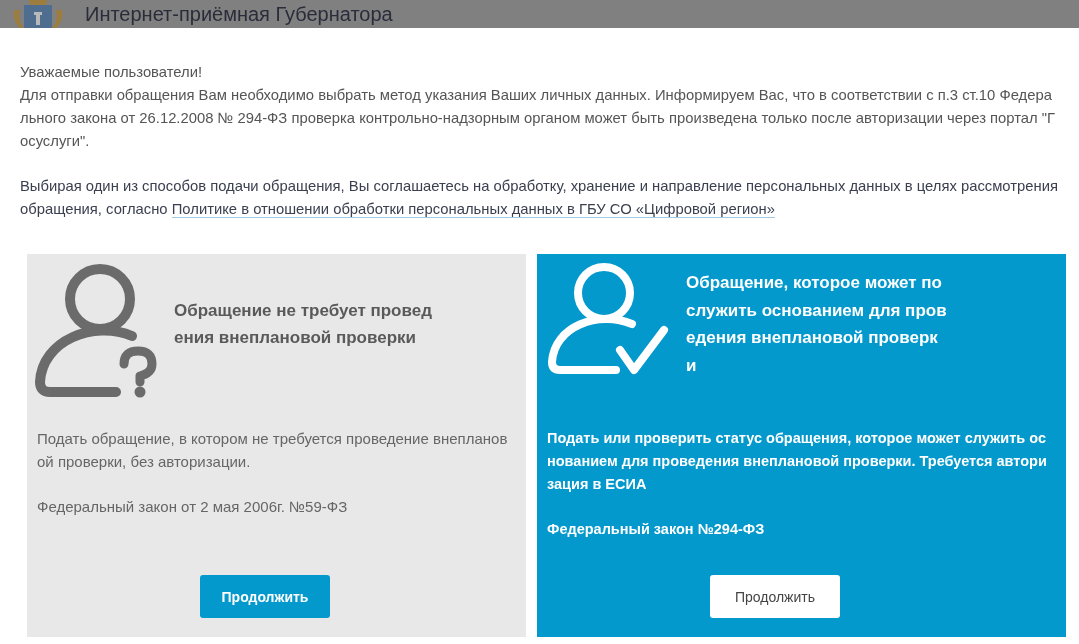  Describe the element at coordinates (538, 118) in the screenshot. I see `notice-text: Для отправки обращения Вам необходимо выбрать метод указания Ваших личных данных. Информируем Вас, что в соответствии с п.3 ст.10 Федерального закона от 26.12.2008 № 294-ФЗ проверка контрольно-надзорным органом может быть произведена только после авторизации через портал "Госуслуги".` at that location.